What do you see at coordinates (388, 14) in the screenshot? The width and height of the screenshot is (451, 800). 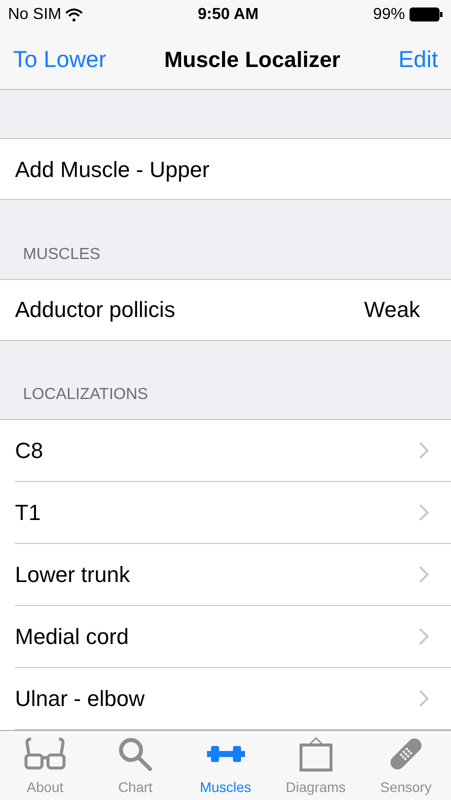 I see `battery-percent: 99%` at bounding box center [388, 14].